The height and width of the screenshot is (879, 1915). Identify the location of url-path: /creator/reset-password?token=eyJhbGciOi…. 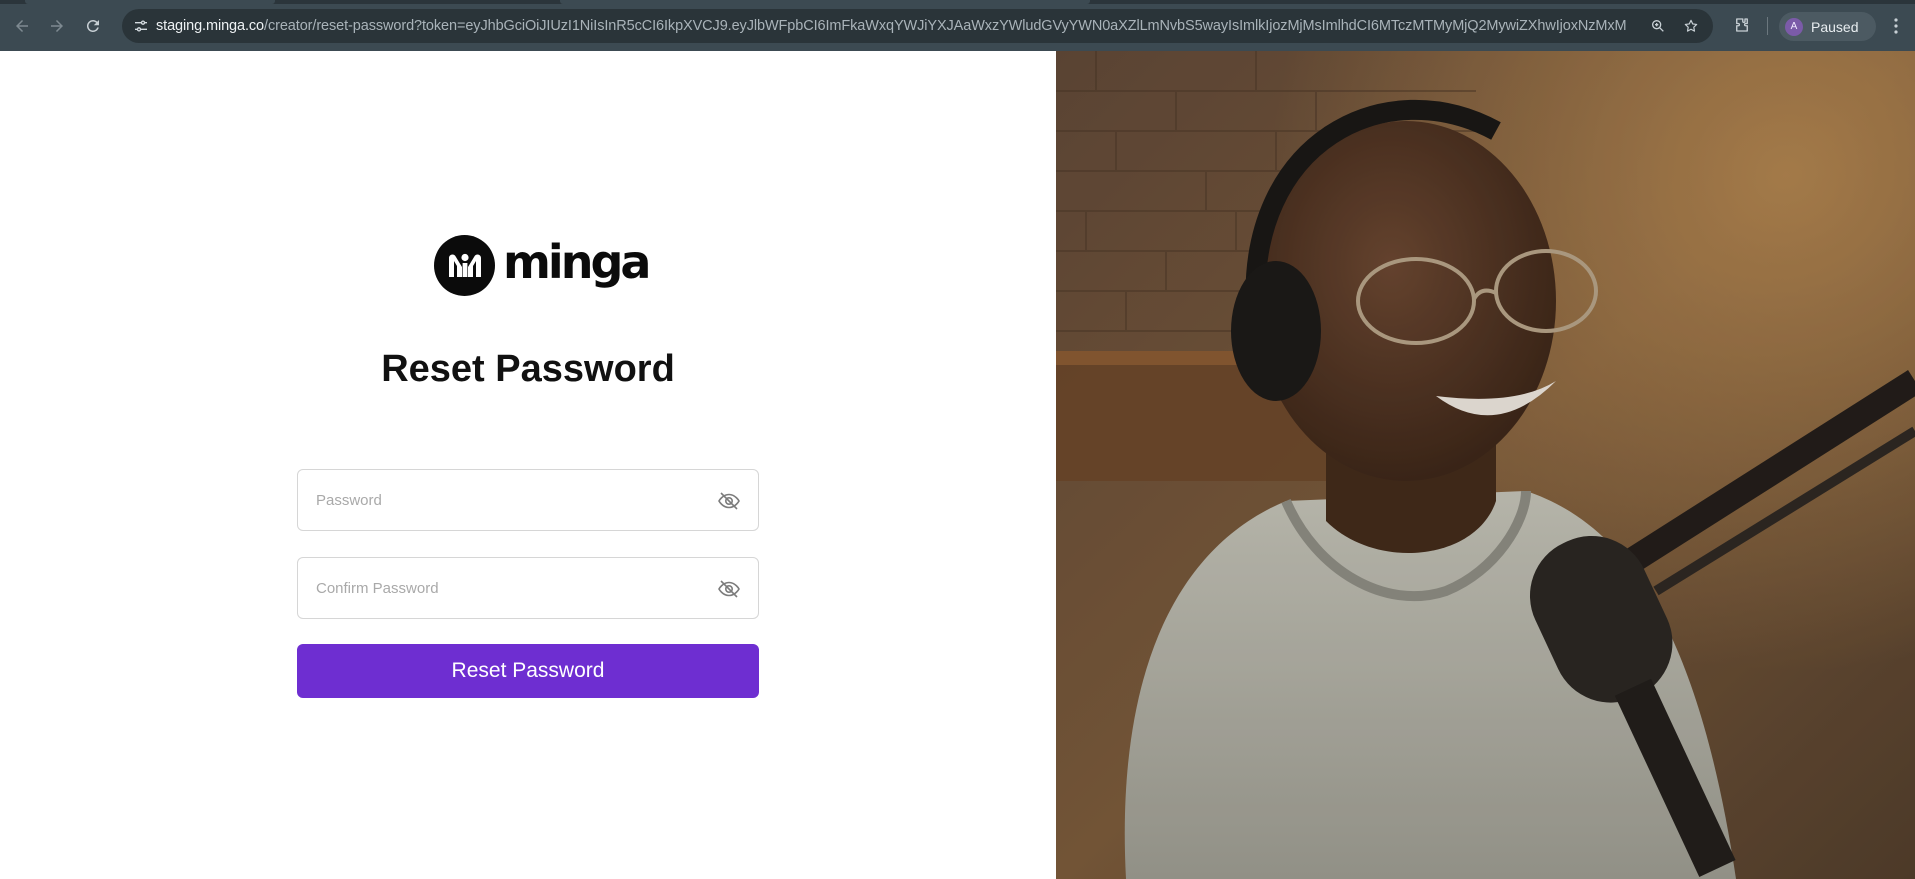
(945, 26).